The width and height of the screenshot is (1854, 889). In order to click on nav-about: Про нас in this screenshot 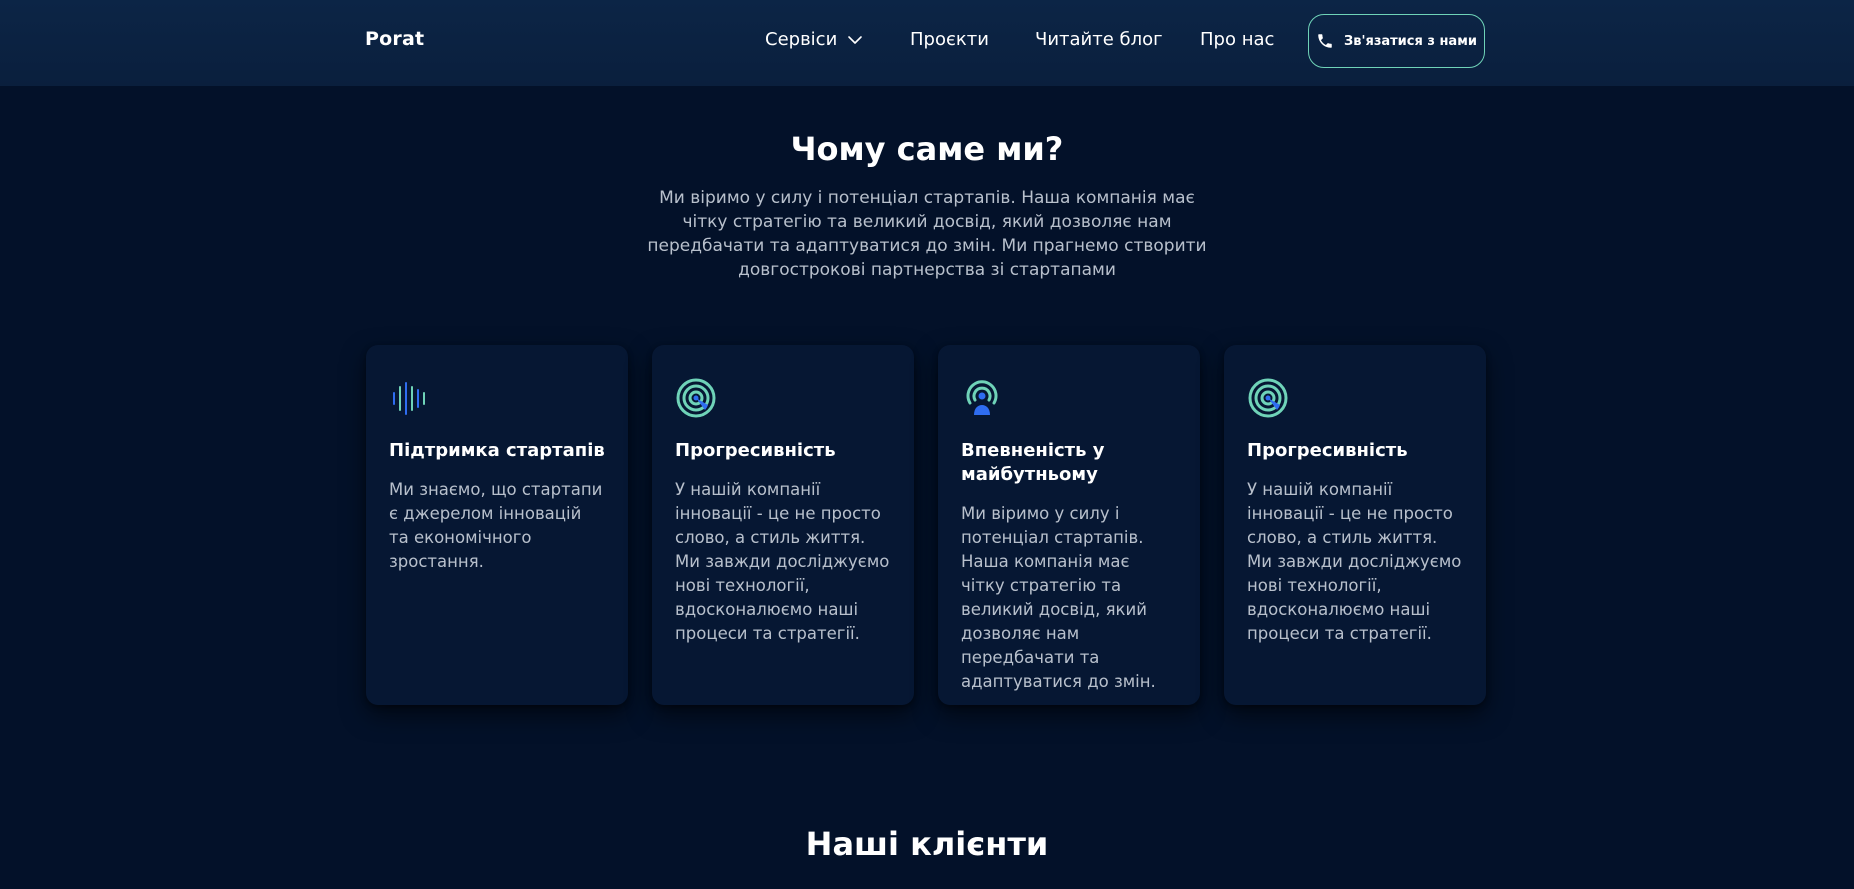, I will do `click(1237, 39)`.